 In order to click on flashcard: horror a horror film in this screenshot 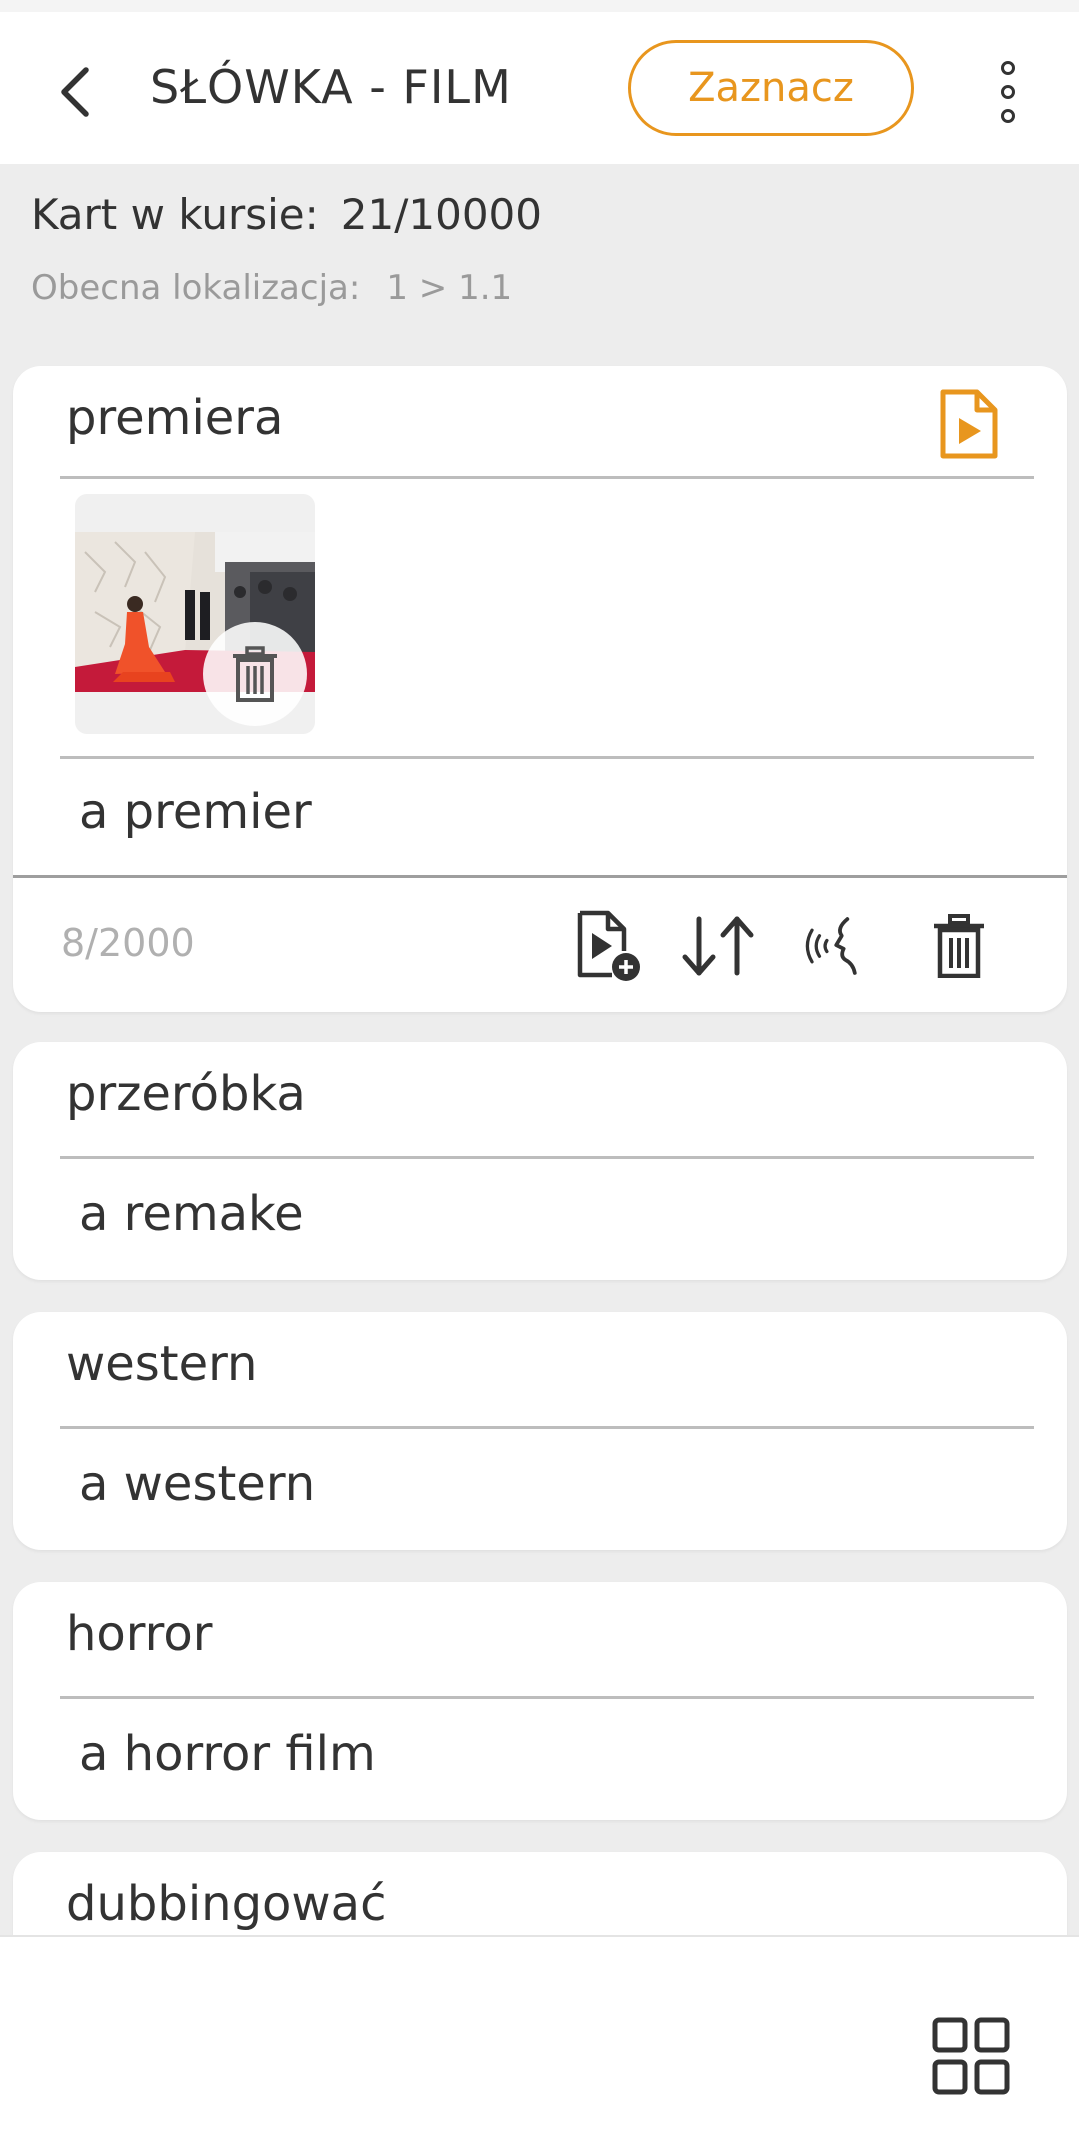, I will do `click(540, 1701)`.